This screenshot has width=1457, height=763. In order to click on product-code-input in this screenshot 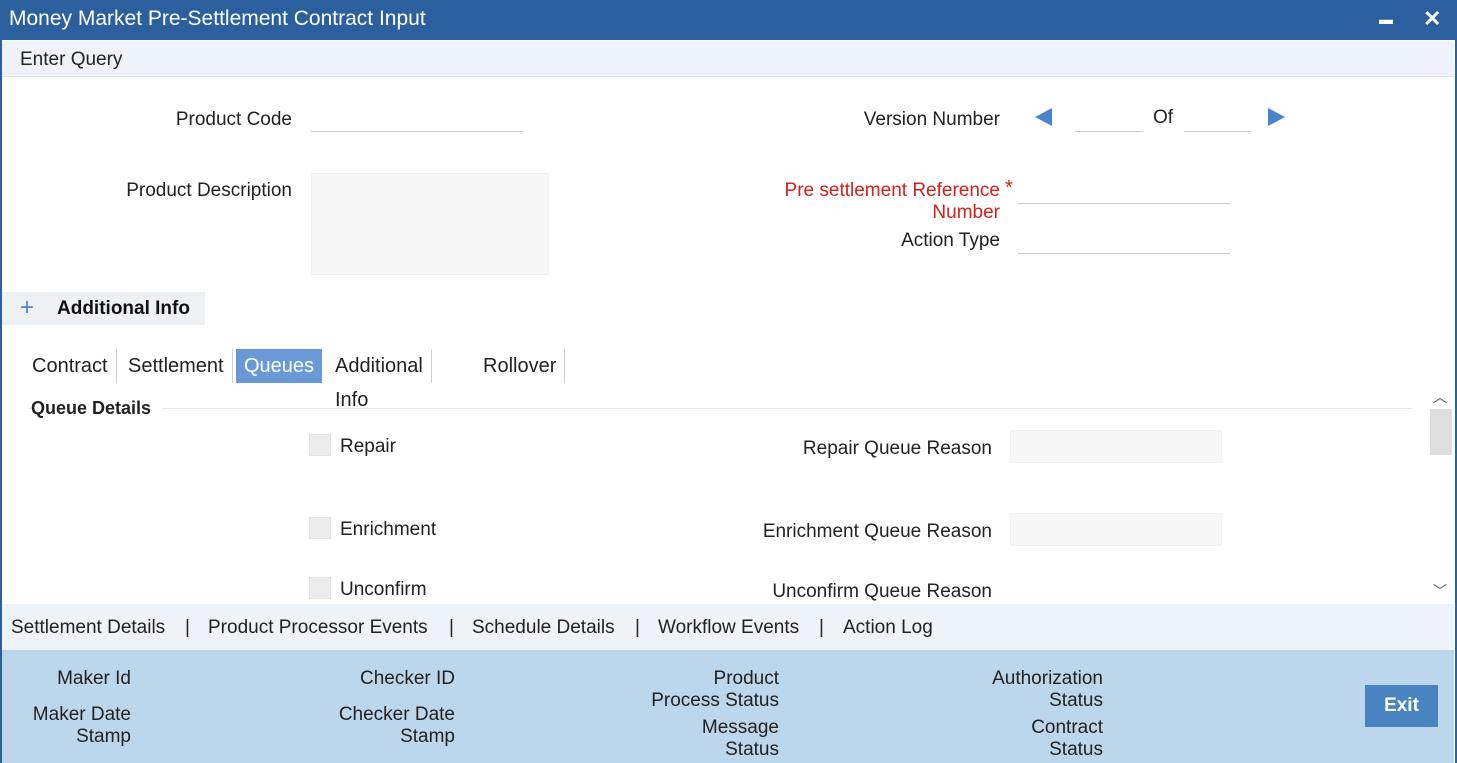, I will do `click(417, 120)`.